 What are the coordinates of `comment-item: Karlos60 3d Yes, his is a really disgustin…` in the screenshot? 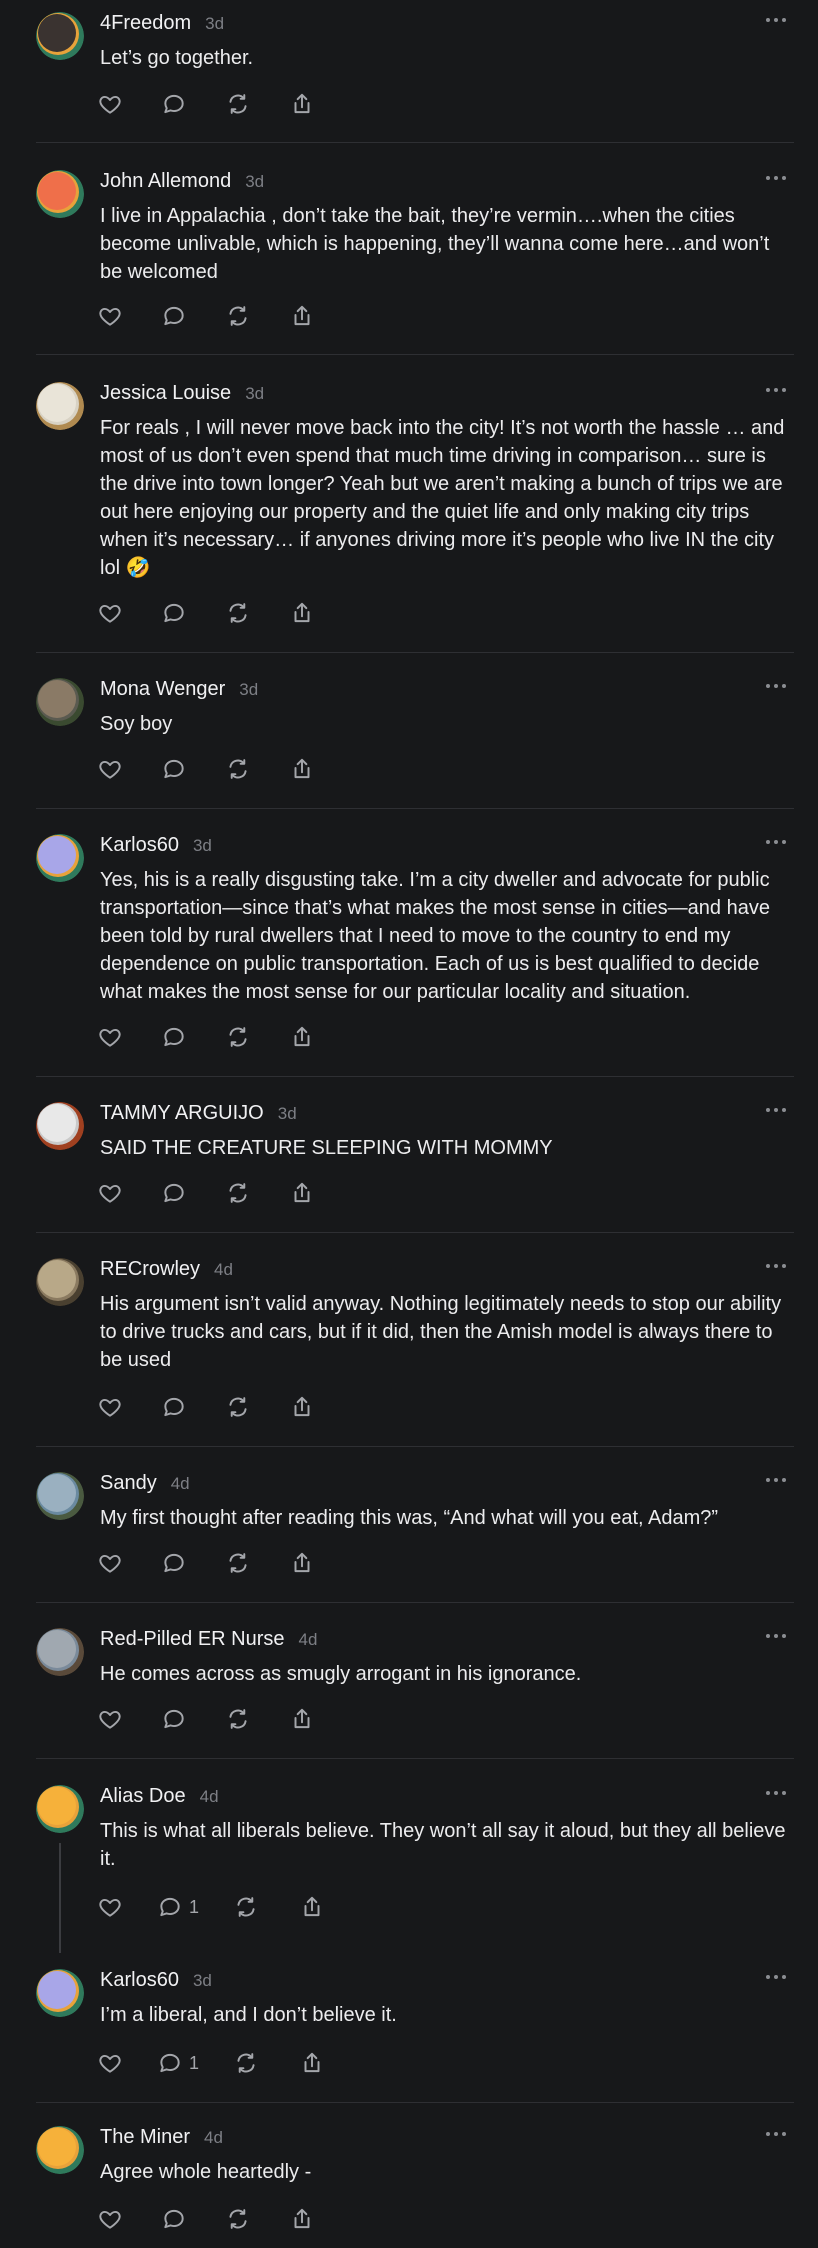 It's located at (409, 941).